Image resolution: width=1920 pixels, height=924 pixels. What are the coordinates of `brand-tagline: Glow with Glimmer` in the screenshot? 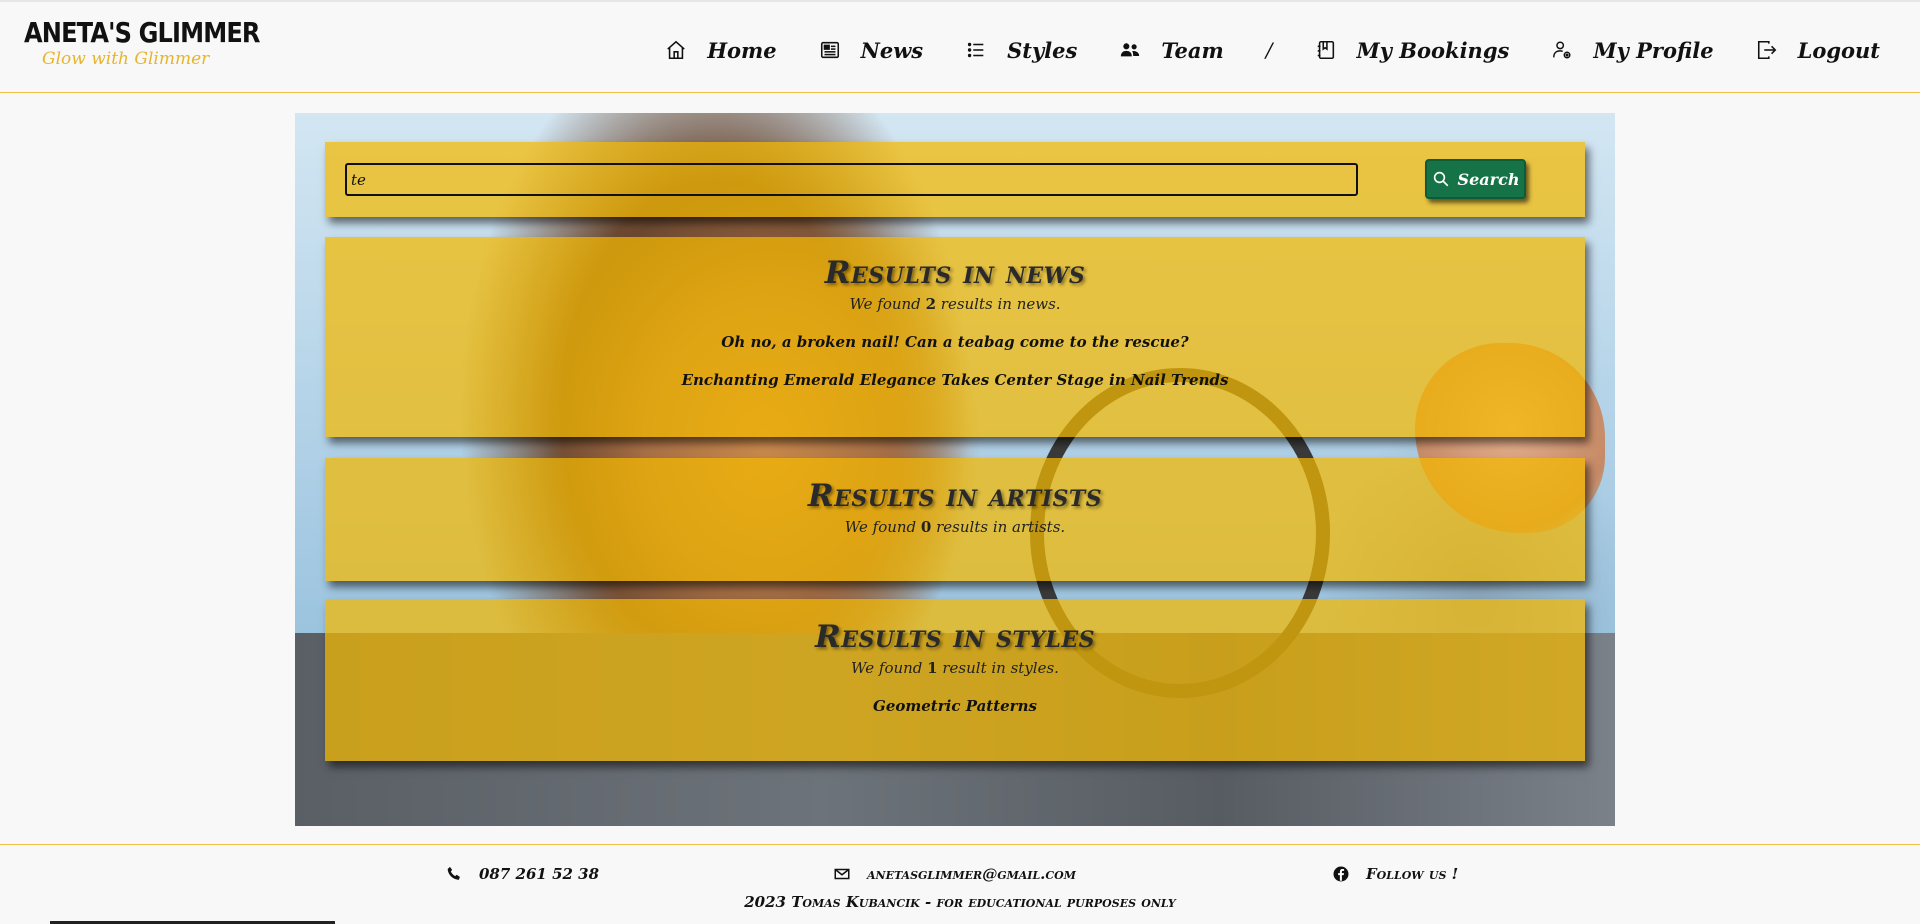 It's located at (126, 59).